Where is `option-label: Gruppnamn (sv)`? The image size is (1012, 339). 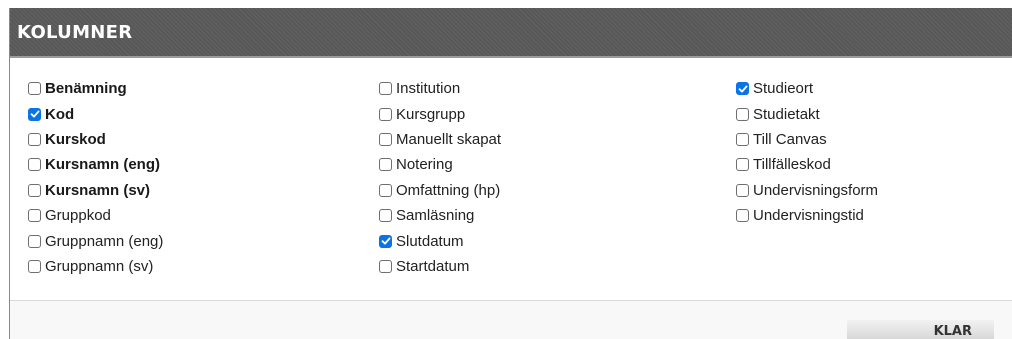 option-label: Gruppnamn (sv) is located at coordinates (99, 266).